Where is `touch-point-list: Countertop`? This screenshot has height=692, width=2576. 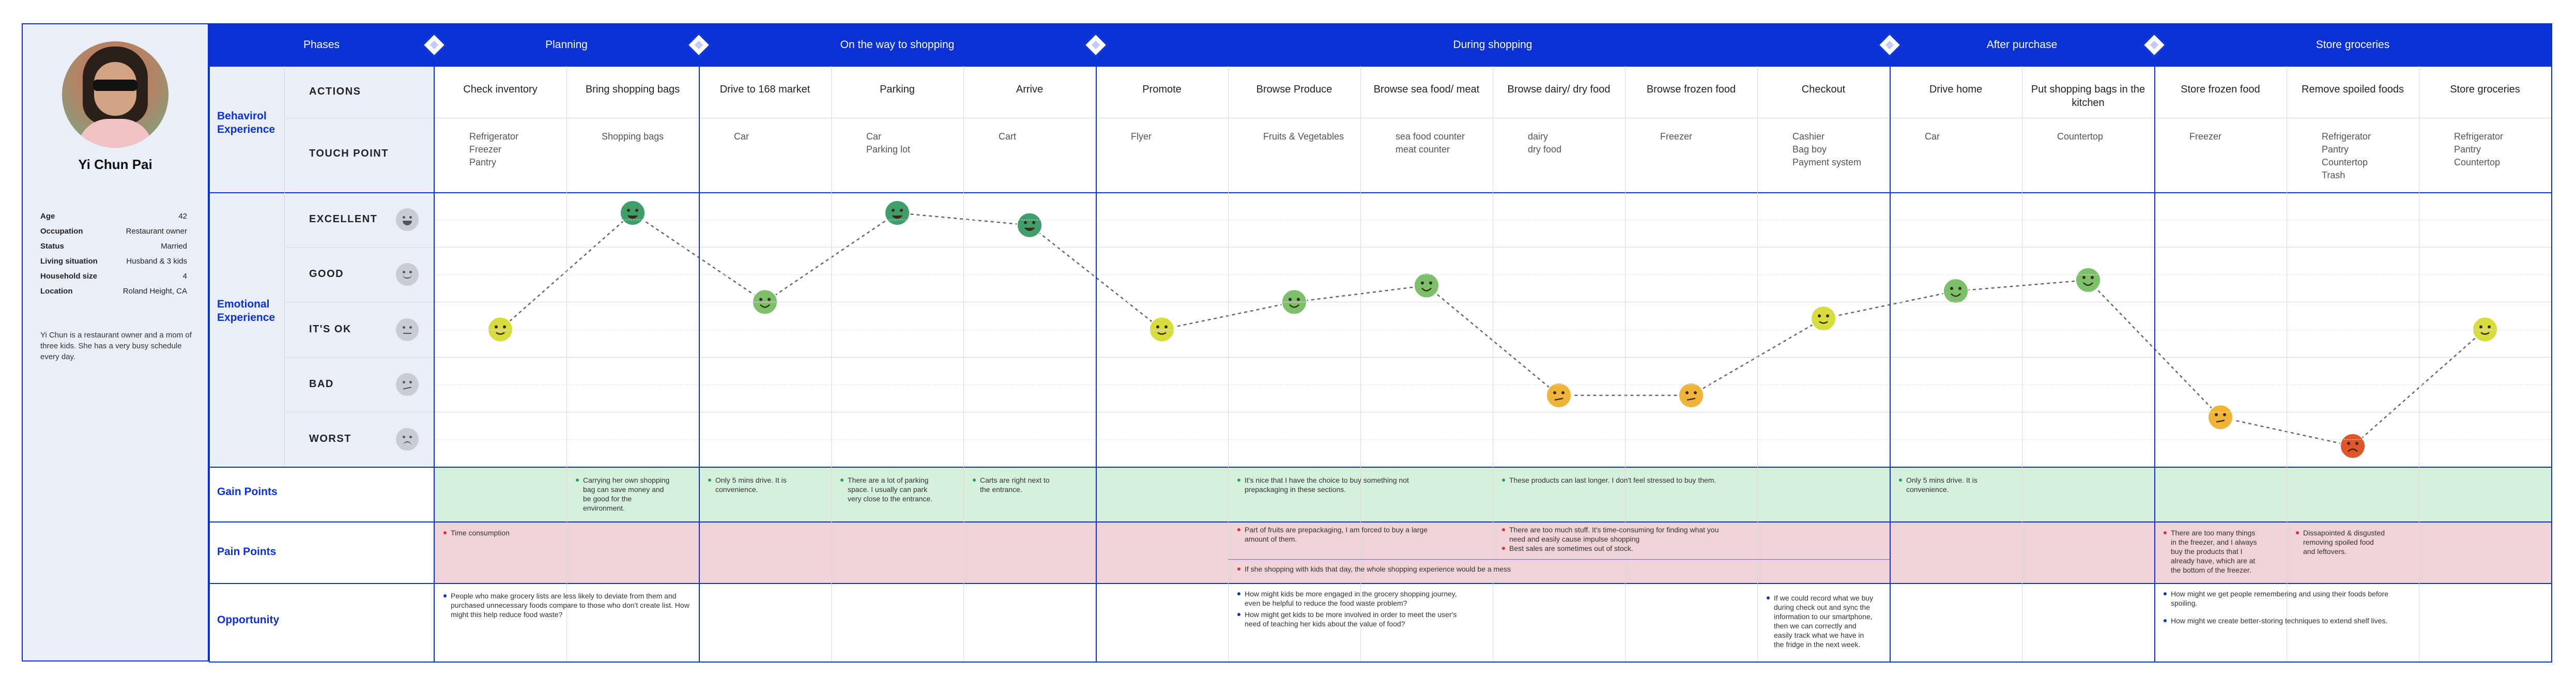
touch-point-list: Countertop is located at coordinates (2080, 137).